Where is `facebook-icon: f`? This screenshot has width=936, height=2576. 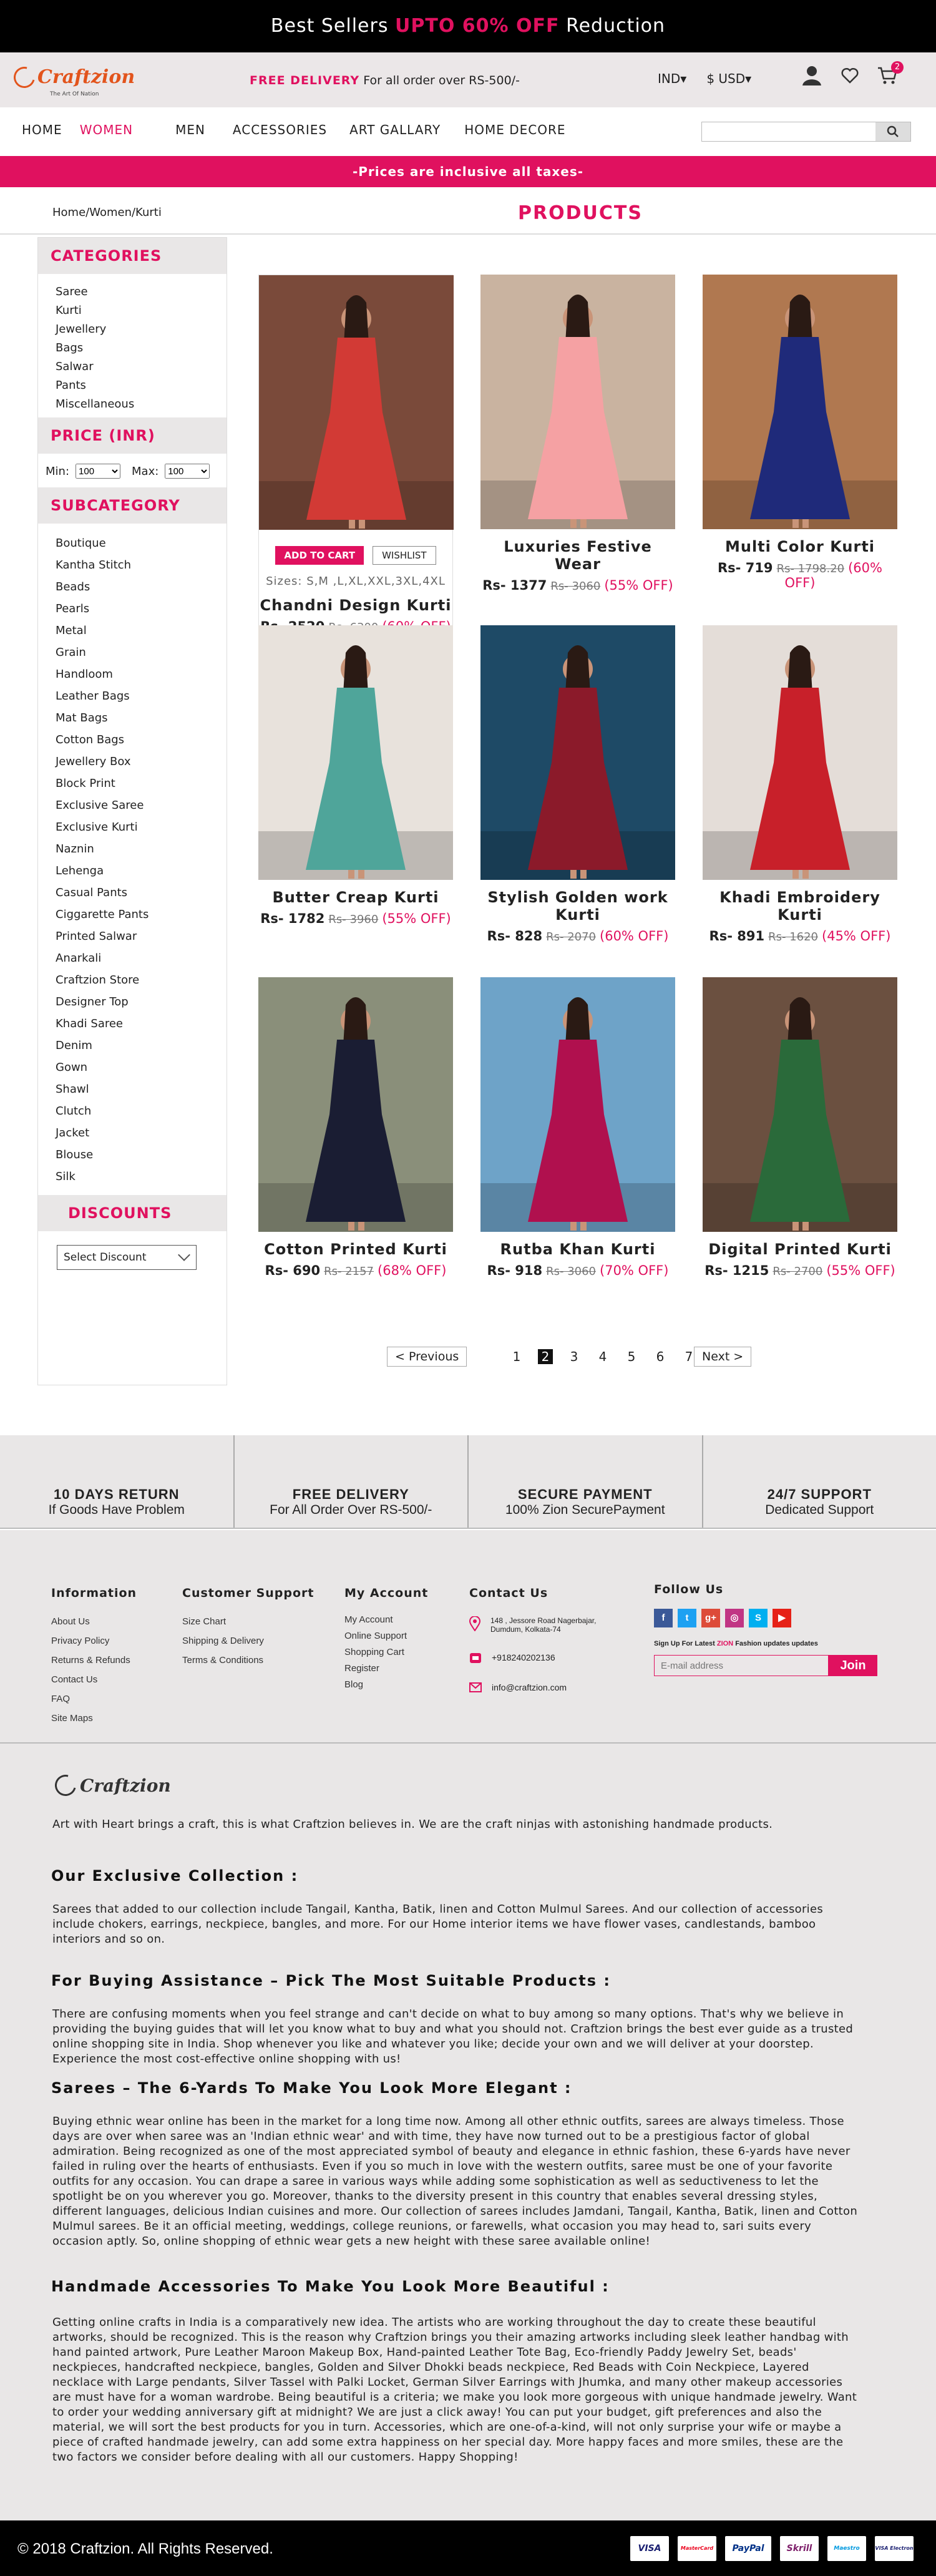
facebook-icon: f is located at coordinates (664, 1618).